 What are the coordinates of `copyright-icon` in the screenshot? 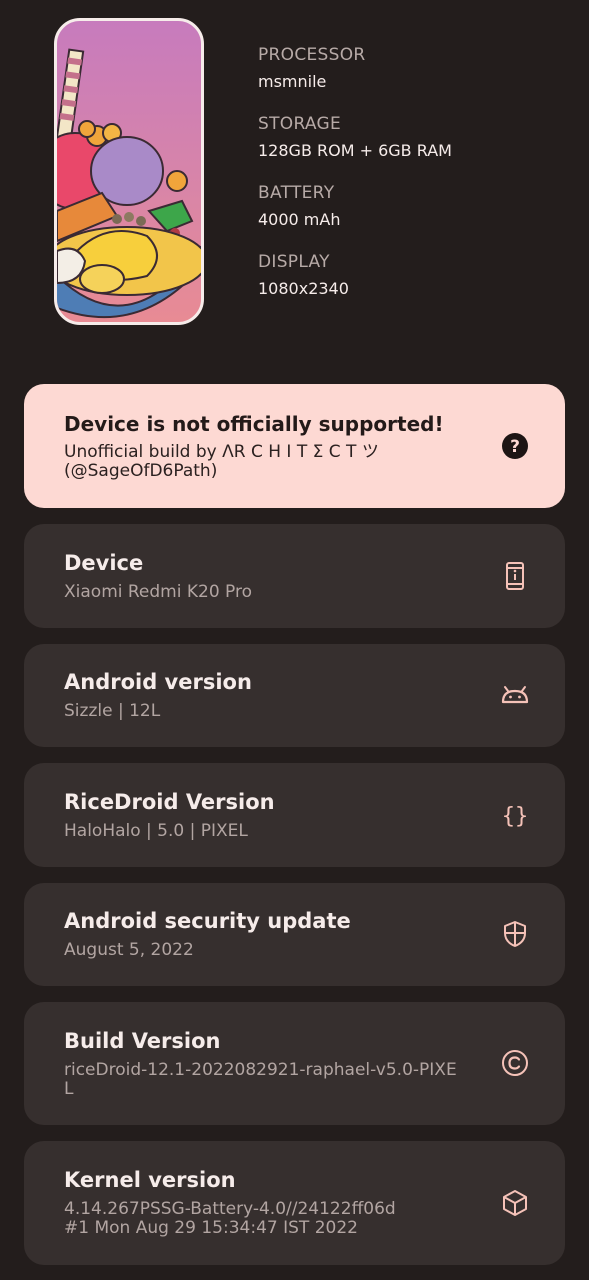 It's located at (515, 1063).